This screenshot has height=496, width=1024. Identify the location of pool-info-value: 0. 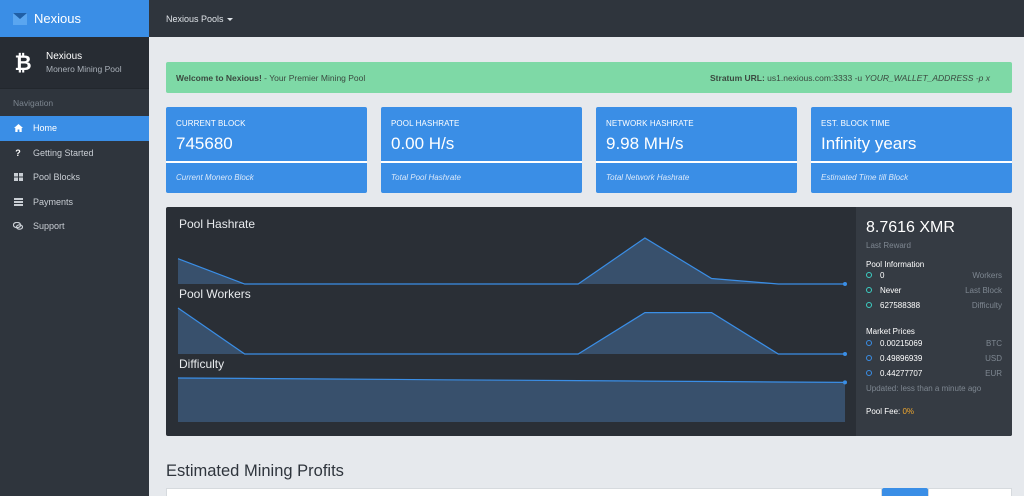
(882, 275).